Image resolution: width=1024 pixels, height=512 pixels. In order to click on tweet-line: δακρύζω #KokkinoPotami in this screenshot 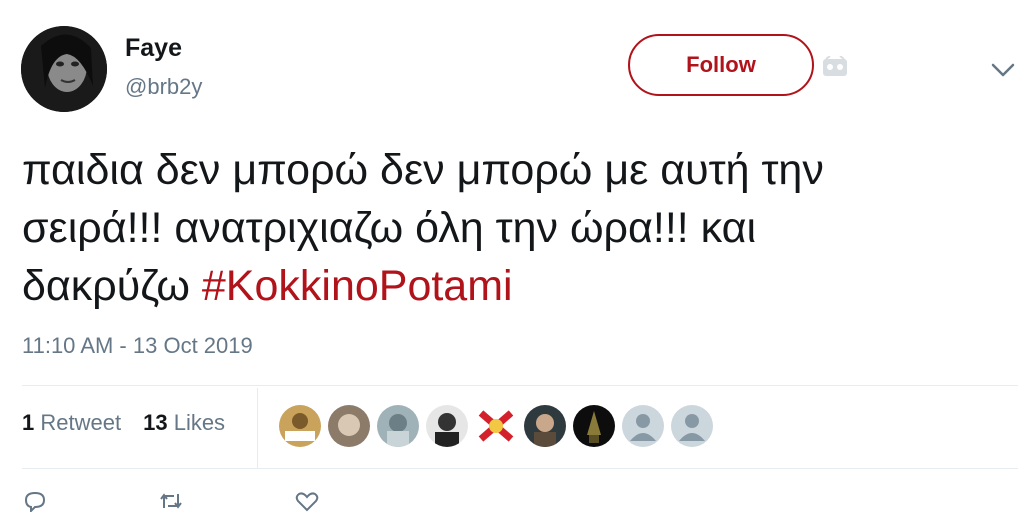, I will do `click(512, 286)`.